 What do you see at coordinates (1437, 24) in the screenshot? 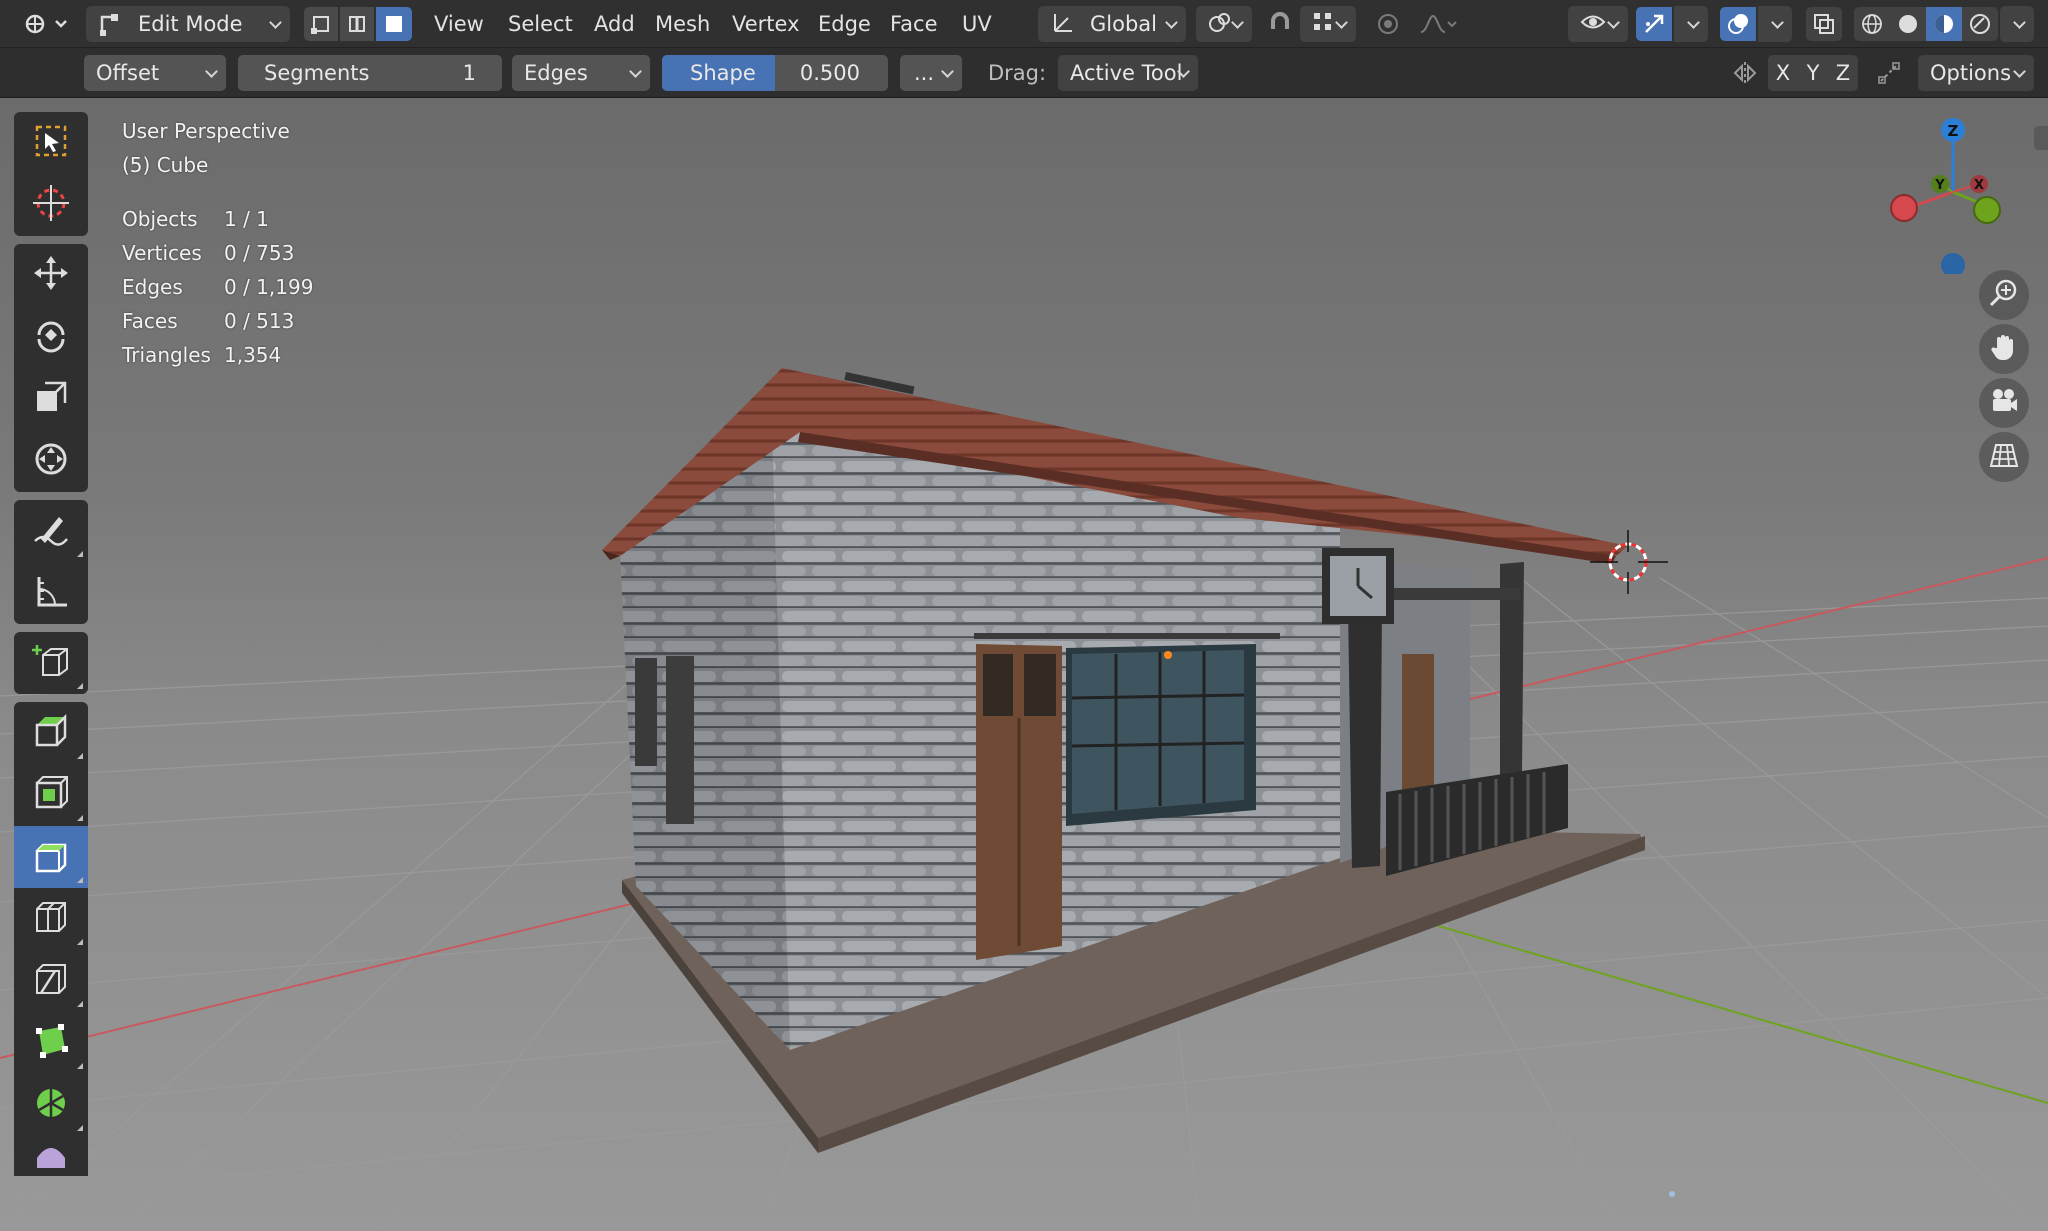
I see `falloff-icon` at bounding box center [1437, 24].